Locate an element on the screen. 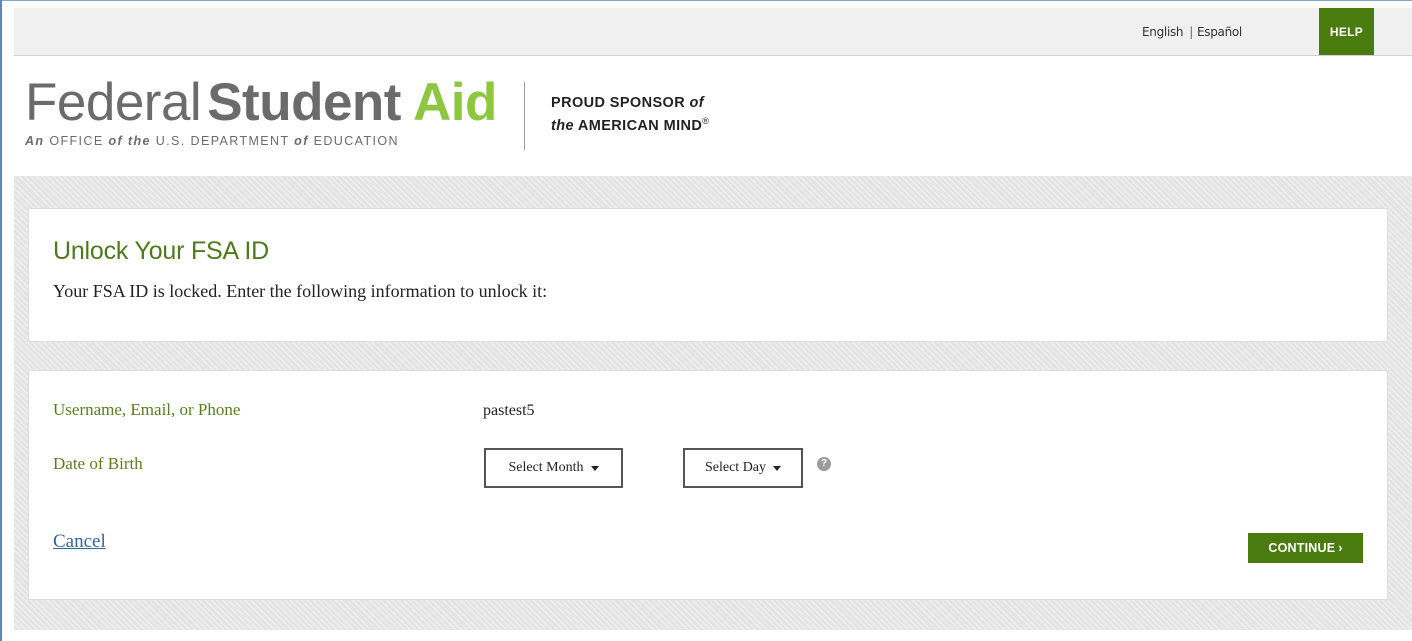 The width and height of the screenshot is (1412, 641). logo-wordmark: Federal Student Aid is located at coordinates (261, 103).